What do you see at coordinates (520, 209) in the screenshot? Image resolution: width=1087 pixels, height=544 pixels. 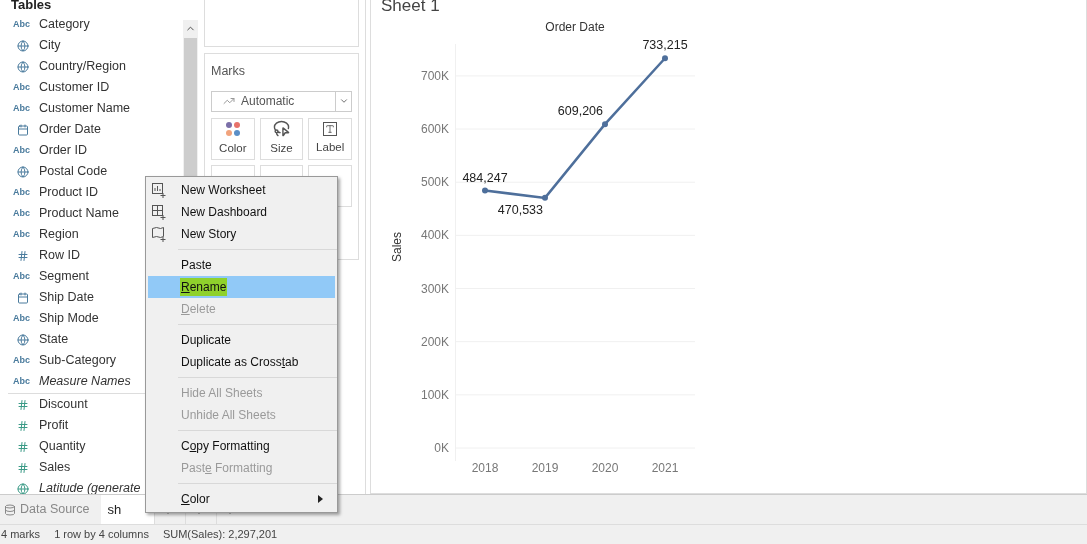 I see `data-label: 470,533` at bounding box center [520, 209].